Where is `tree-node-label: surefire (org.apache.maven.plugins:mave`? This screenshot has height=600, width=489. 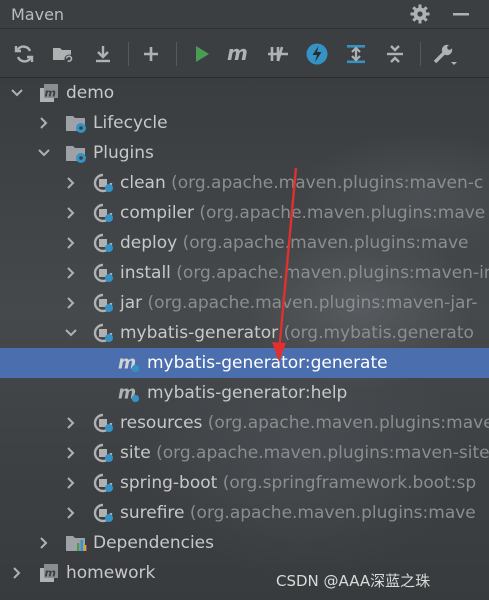 tree-node-label: surefire (org.apache.maven.plugins:mave is located at coordinates (298, 513).